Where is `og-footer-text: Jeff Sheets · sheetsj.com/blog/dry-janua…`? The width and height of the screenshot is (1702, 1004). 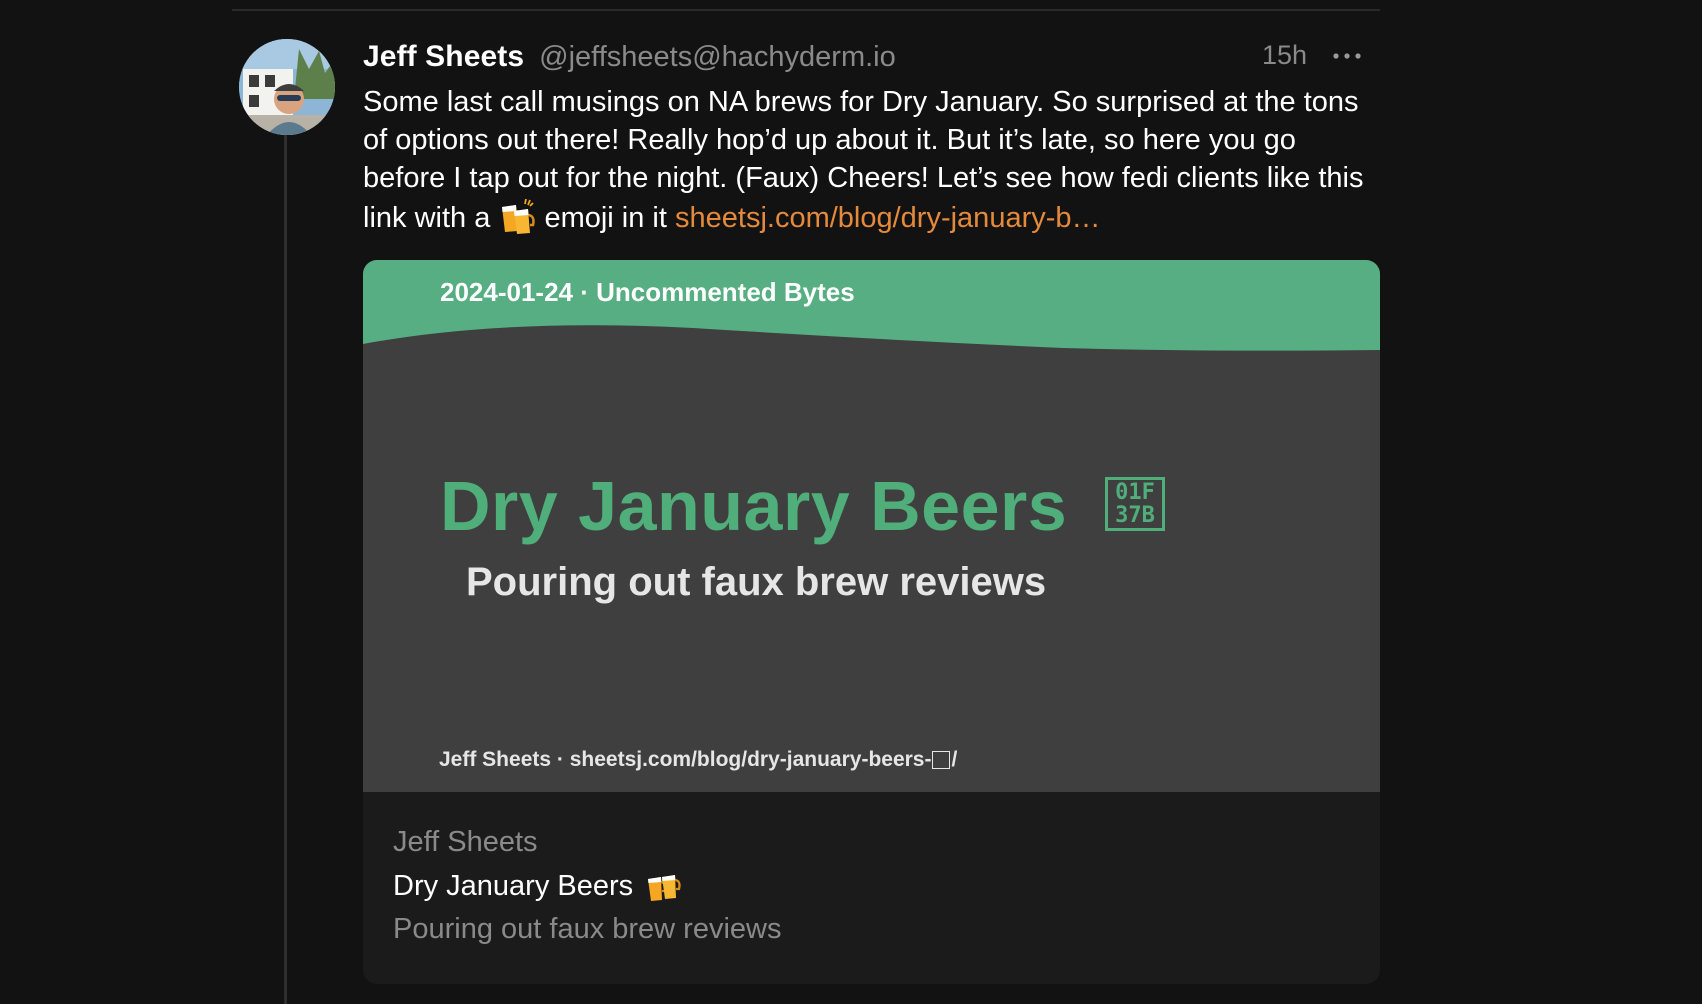 og-footer-text: Jeff Sheets · sheetsj.com/blog/dry-janua… is located at coordinates (685, 759).